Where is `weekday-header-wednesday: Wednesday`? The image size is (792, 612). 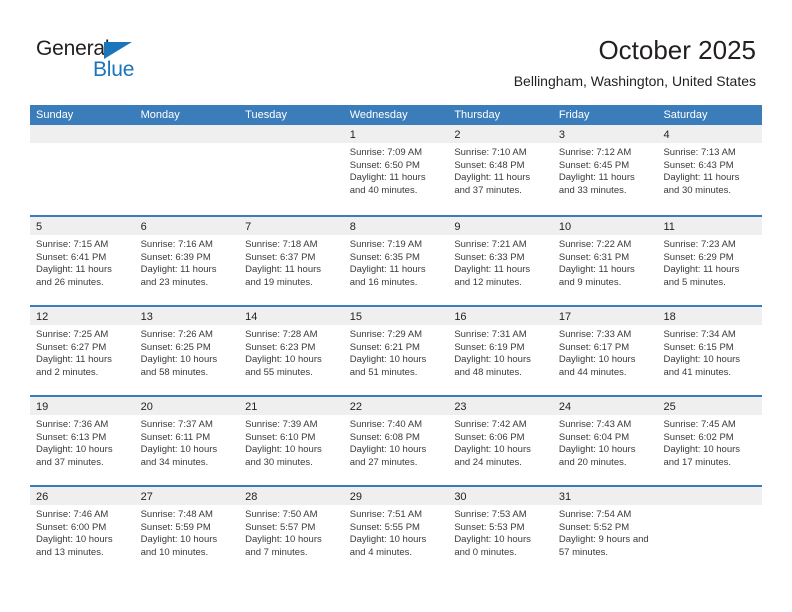
weekday-header-wednesday: Wednesday is located at coordinates (378, 115).